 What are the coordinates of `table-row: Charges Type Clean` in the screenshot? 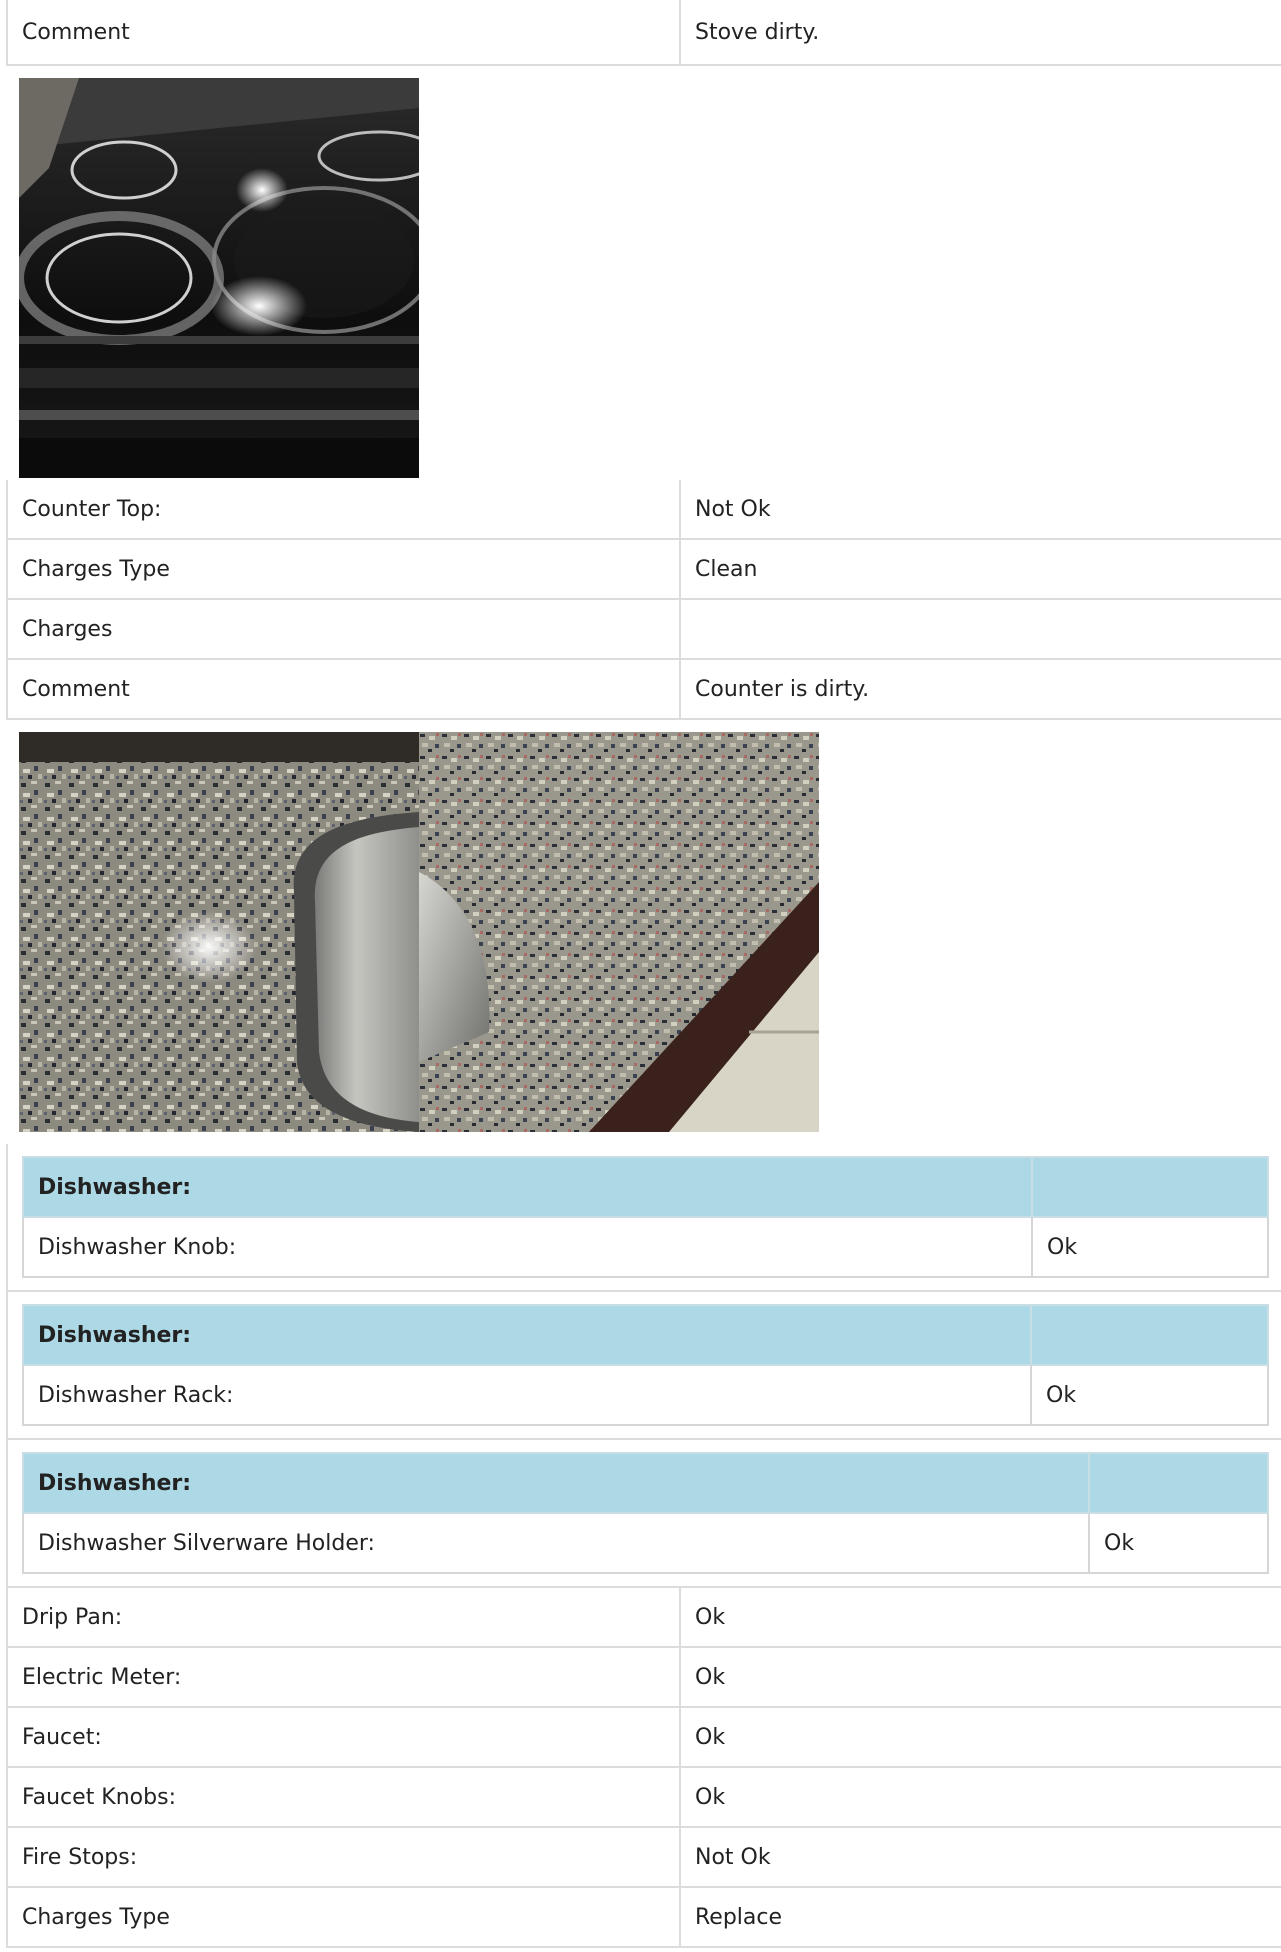 It's located at (643, 569).